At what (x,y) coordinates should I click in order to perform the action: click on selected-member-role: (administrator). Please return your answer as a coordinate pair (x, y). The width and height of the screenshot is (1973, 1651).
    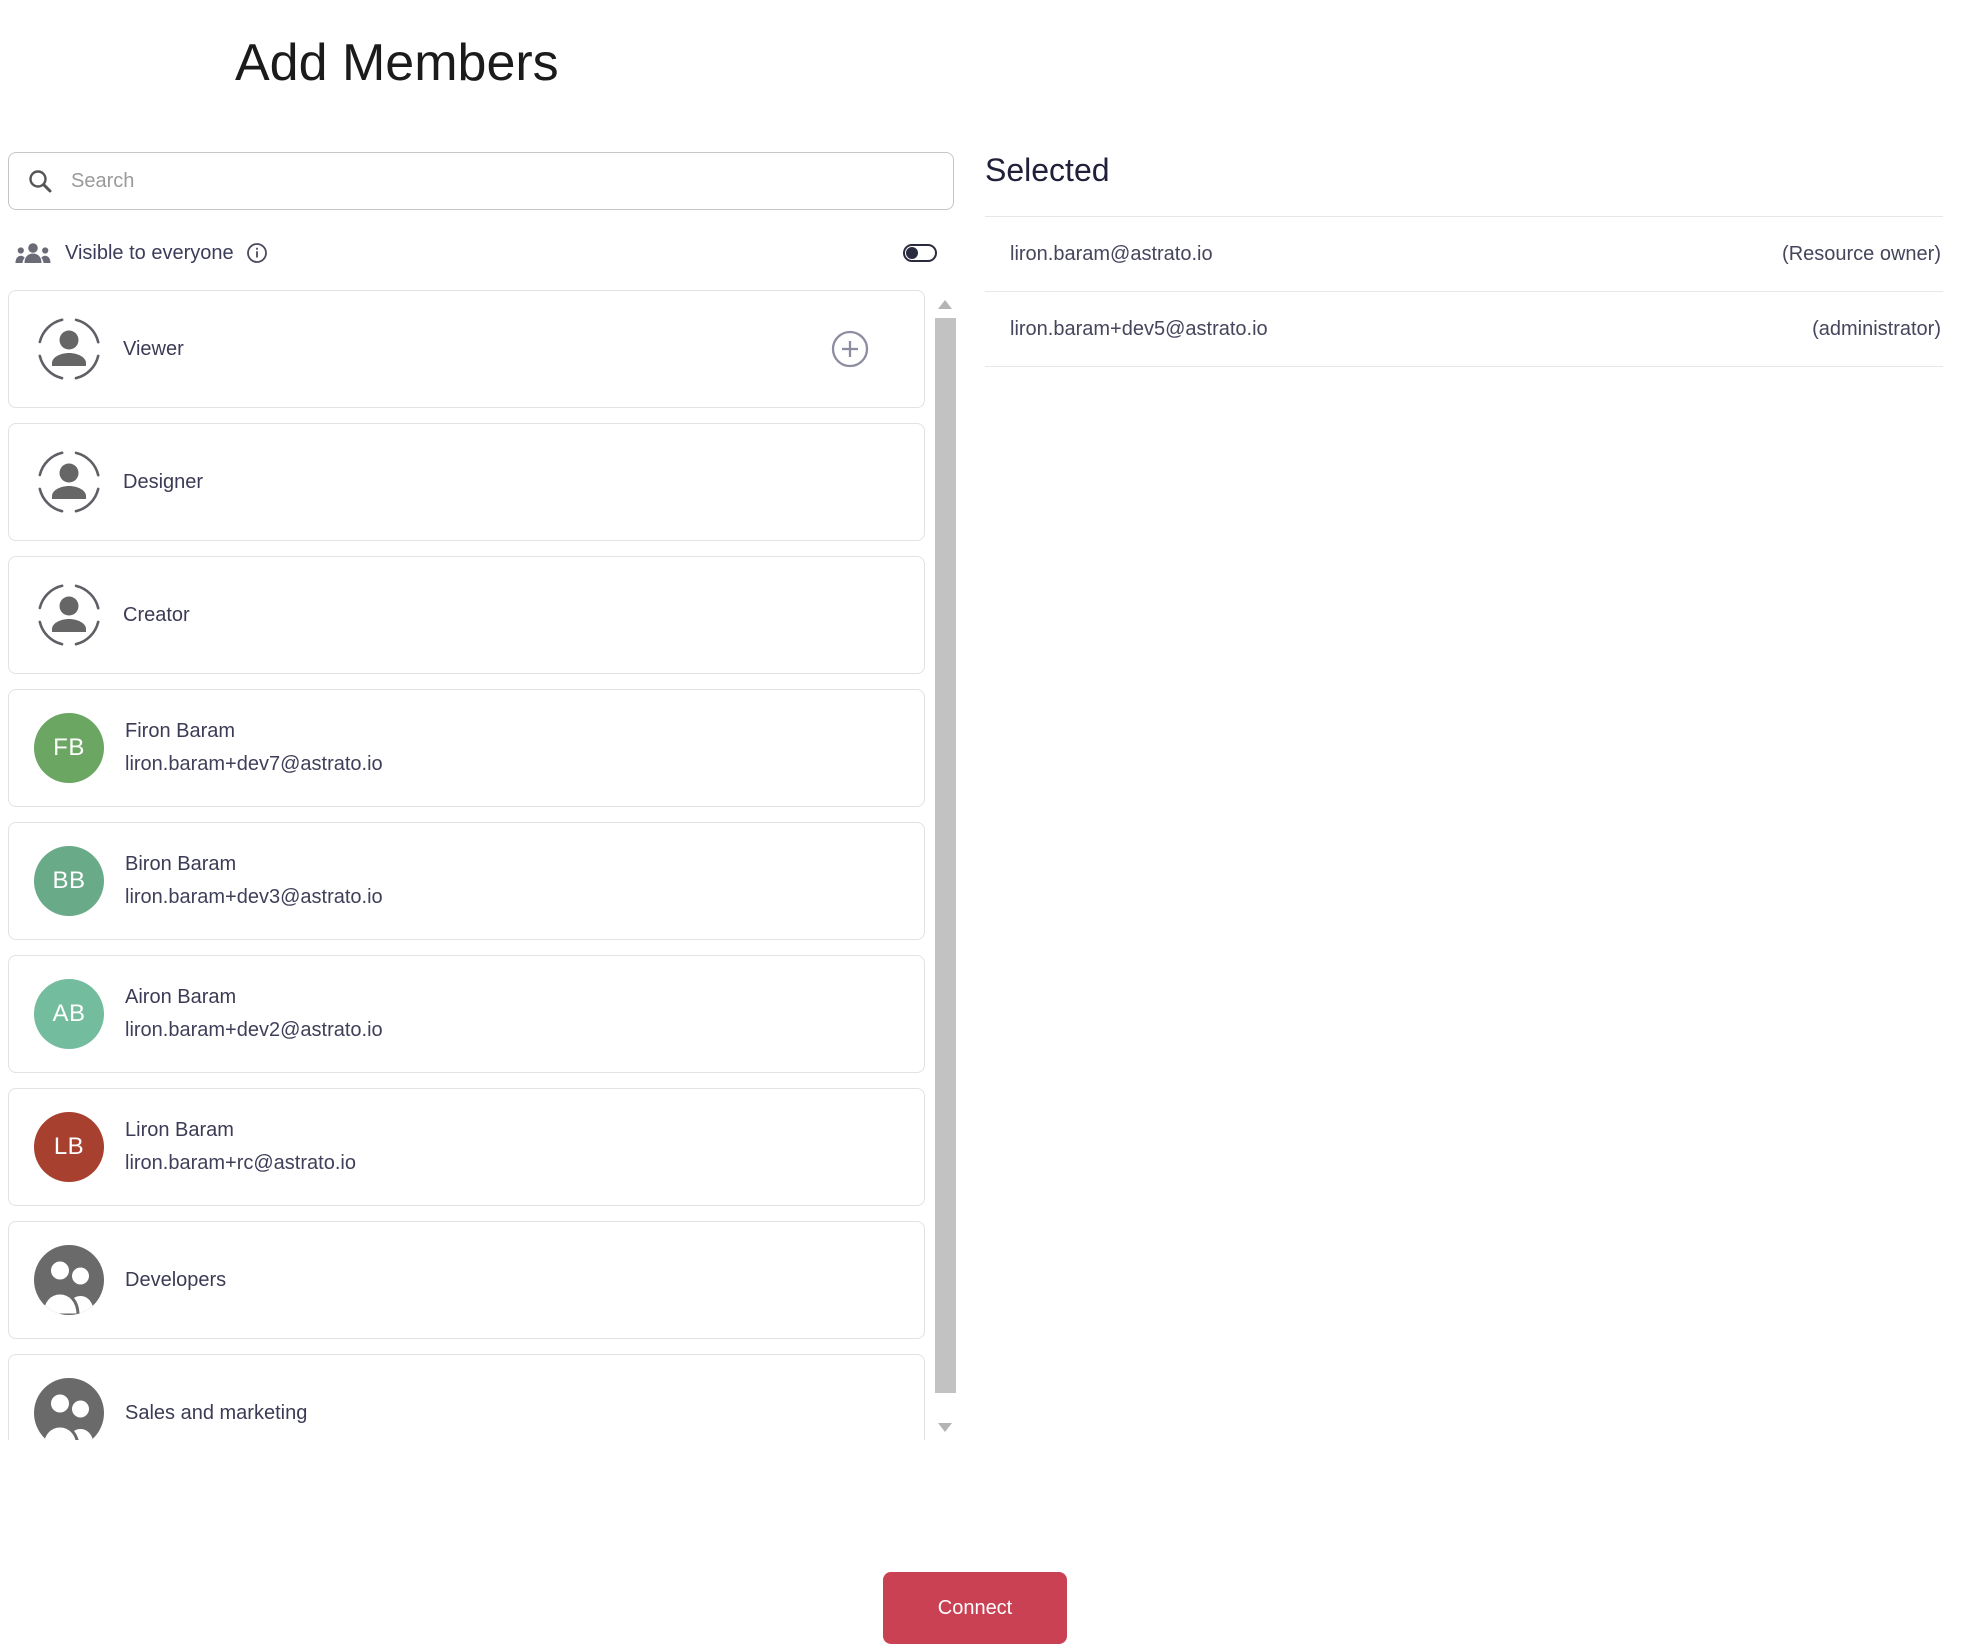
    Looking at the image, I should click on (1876, 328).